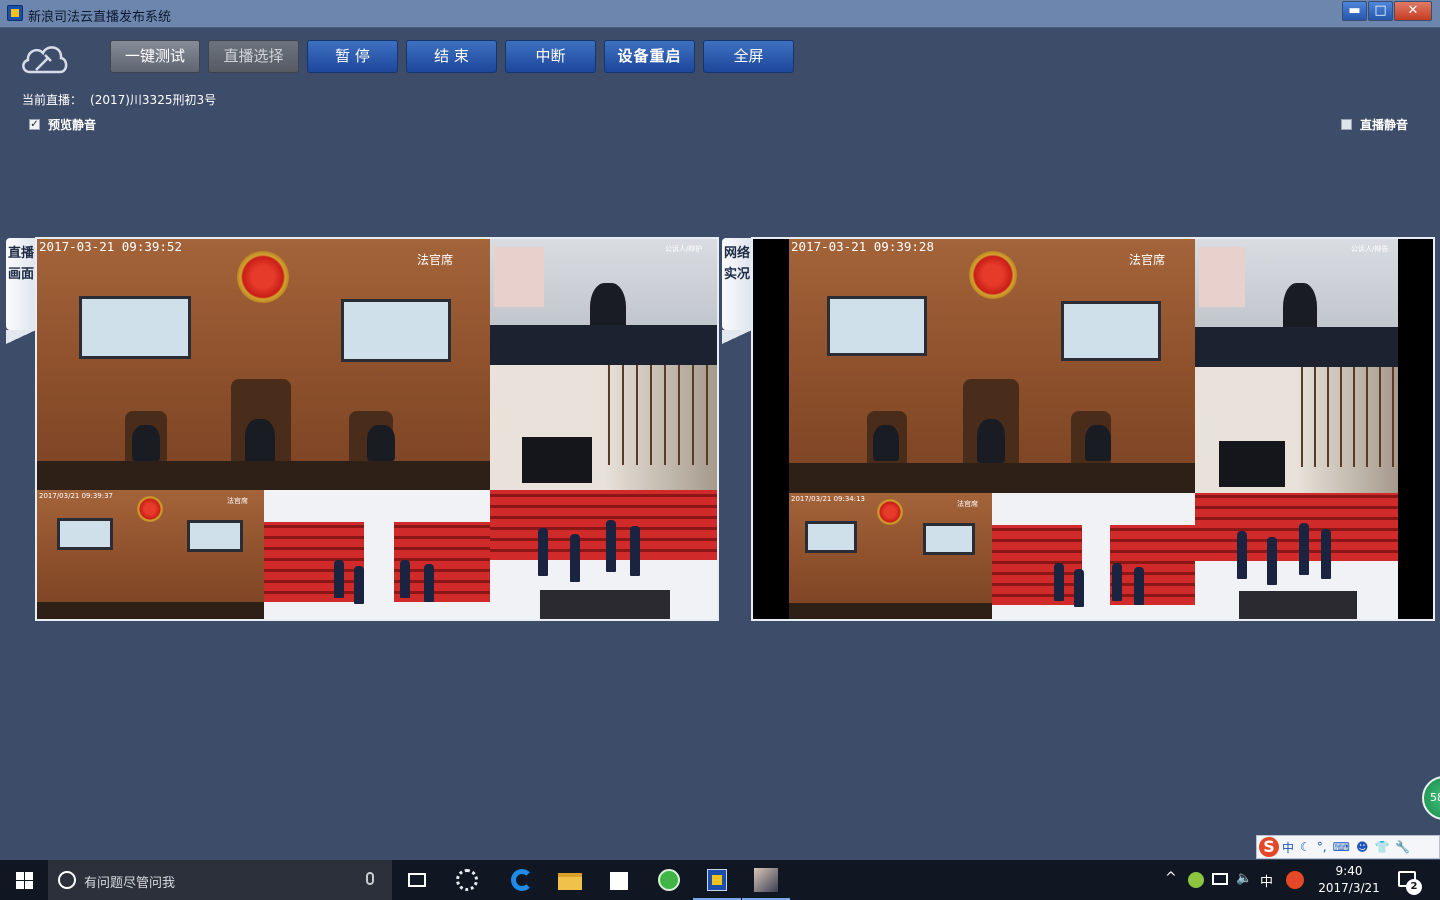 This screenshot has width=1440, height=900. Describe the element at coordinates (619, 880) in the screenshot. I see `store-icon` at that location.